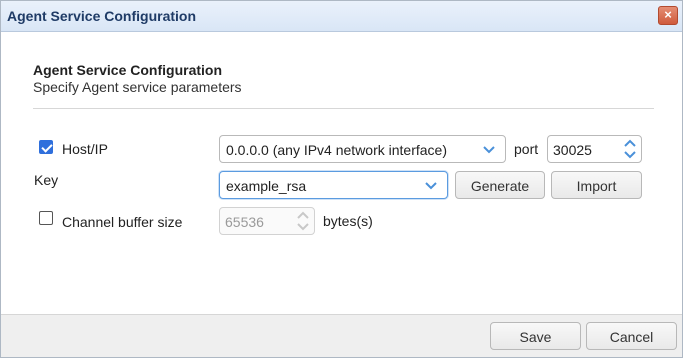  I want to click on import-button: Import, so click(596, 185).